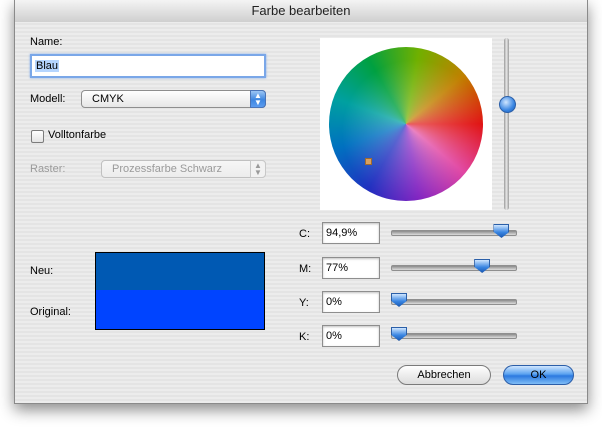  I want to click on original-label: Original:, so click(50, 312).